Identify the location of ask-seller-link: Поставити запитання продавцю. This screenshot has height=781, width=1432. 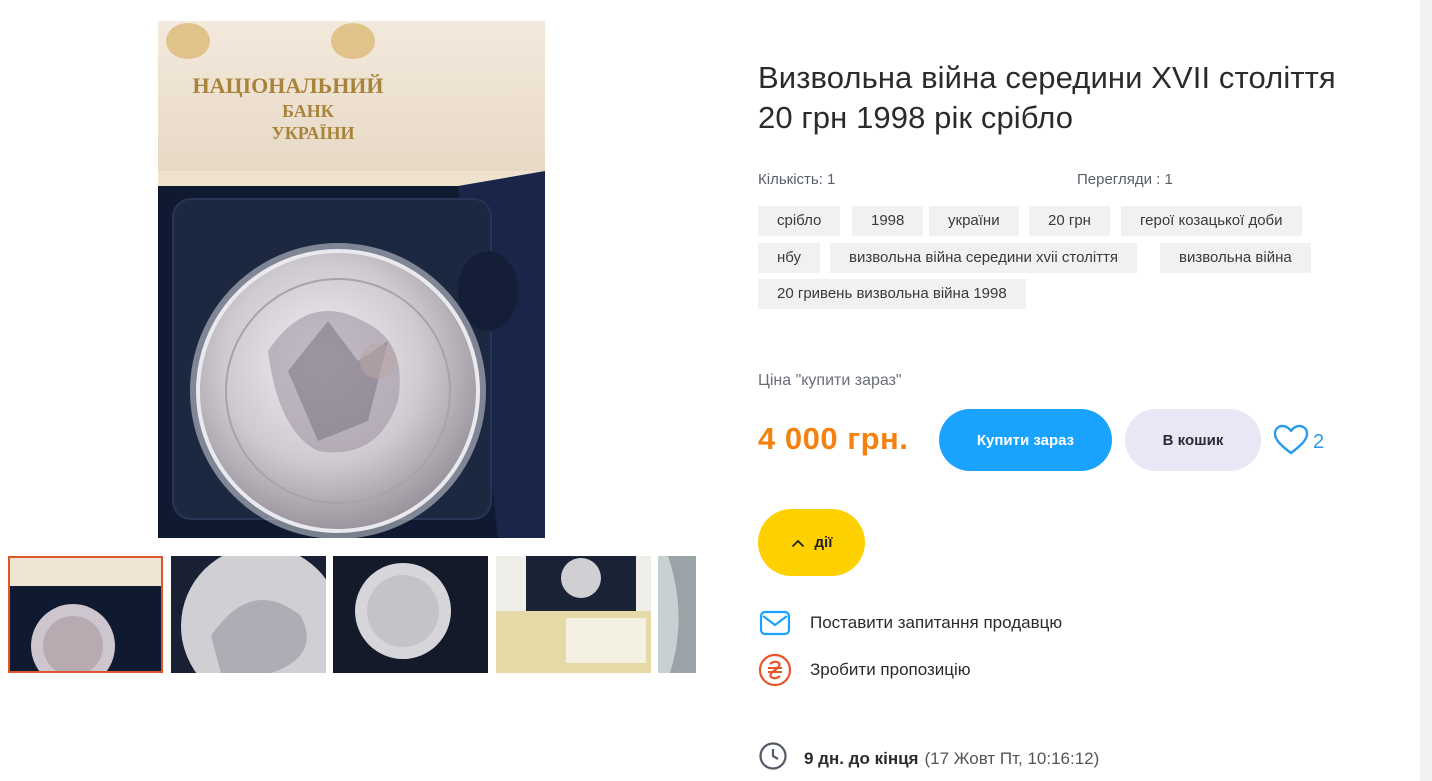
(910, 623).